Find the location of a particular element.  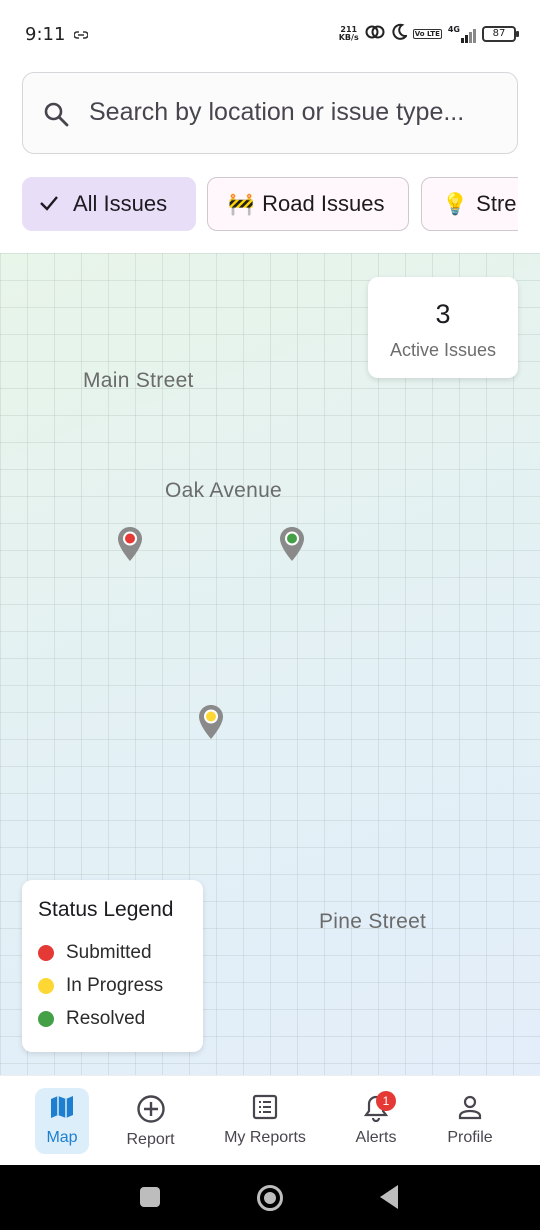

chip-label: Stre is located at coordinates (496, 203).